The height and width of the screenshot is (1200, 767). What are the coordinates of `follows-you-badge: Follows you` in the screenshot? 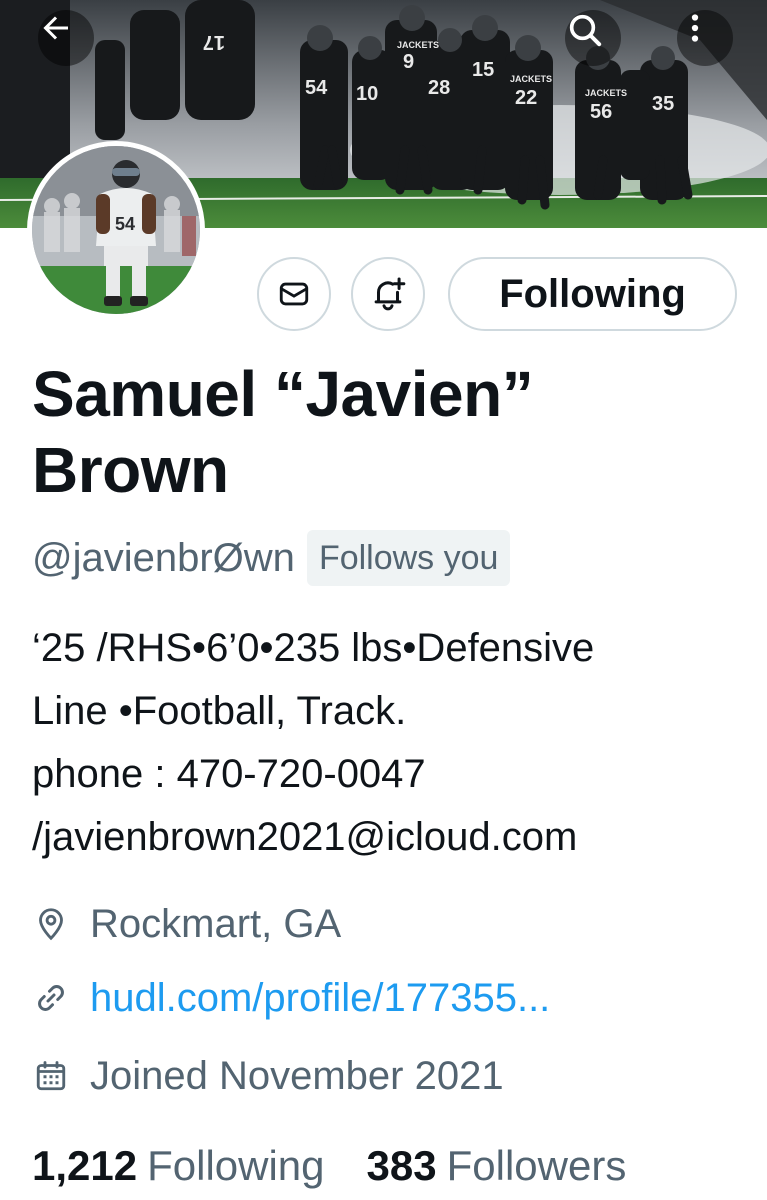 It's located at (408, 558).